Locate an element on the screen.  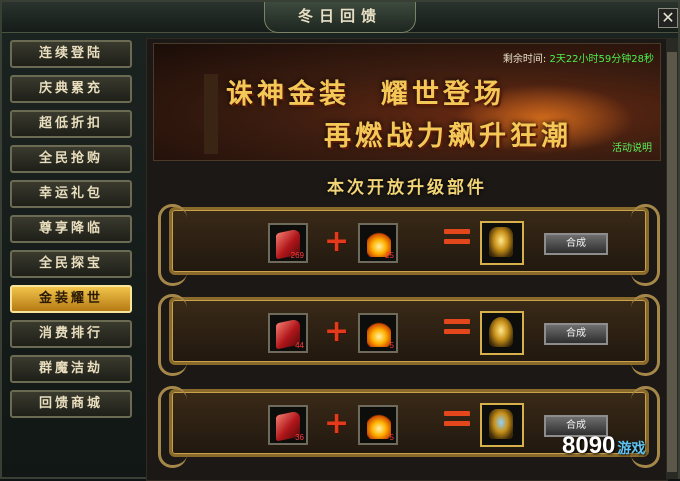
material-slot-gem: 36 is located at coordinates (288, 425).